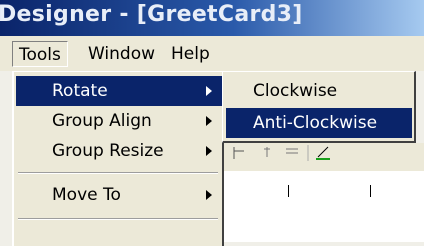 The width and height of the screenshot is (424, 246). What do you see at coordinates (238, 153) in the screenshot?
I see `align-left-icon` at bounding box center [238, 153].